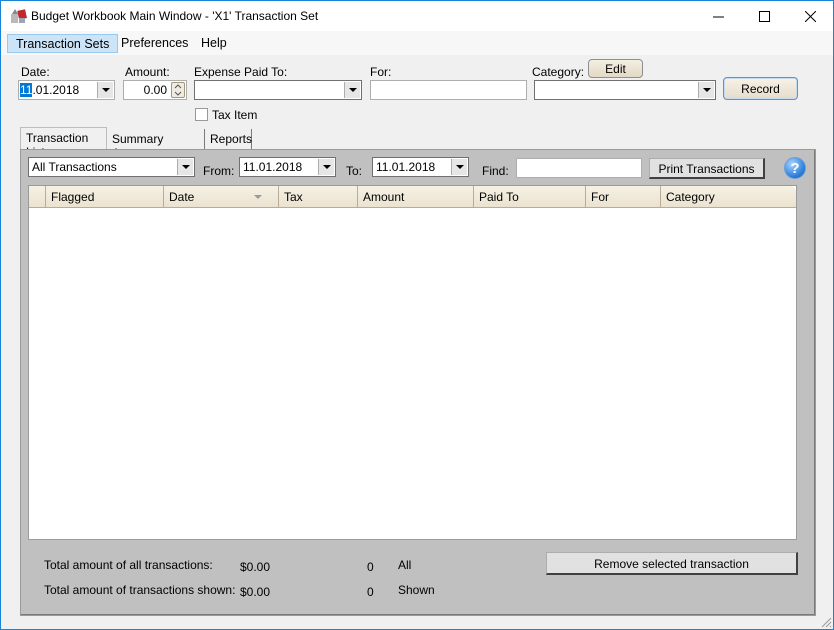 This screenshot has height=630, width=834. What do you see at coordinates (219, 171) in the screenshot?
I see `from-label: From:` at bounding box center [219, 171].